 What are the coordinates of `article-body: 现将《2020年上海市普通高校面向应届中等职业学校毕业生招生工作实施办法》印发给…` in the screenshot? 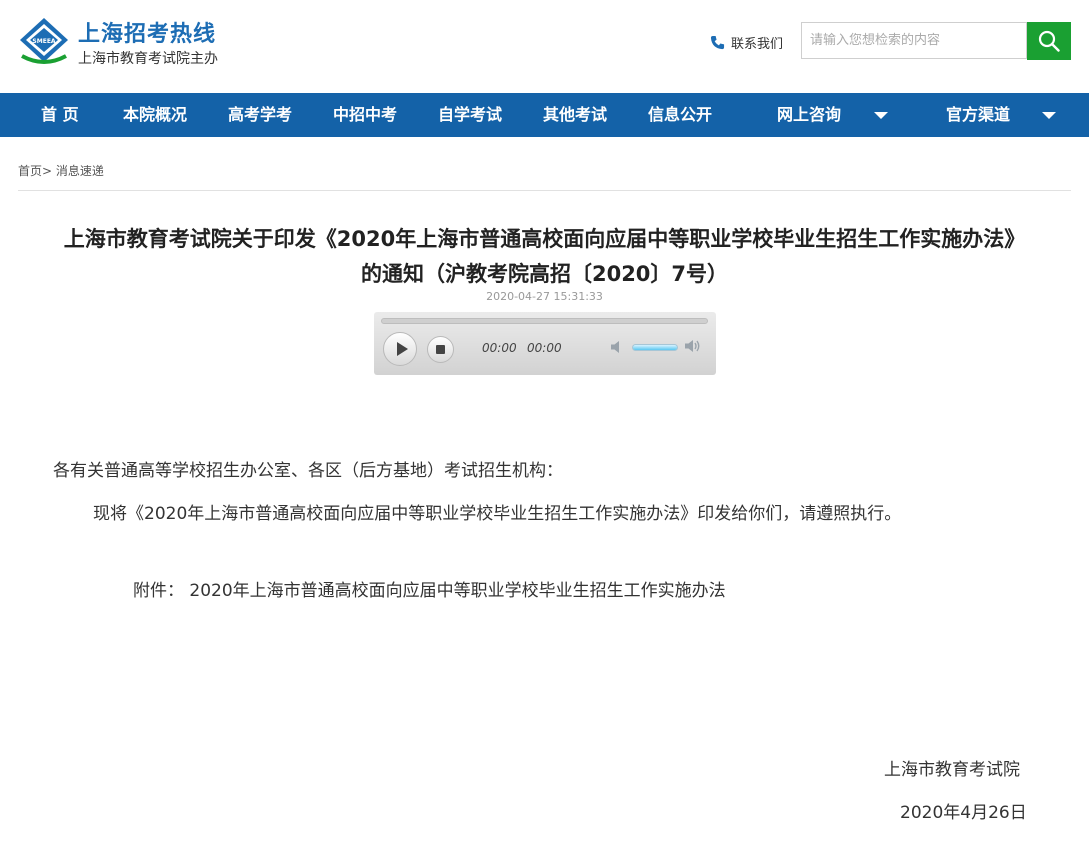 It's located at (497, 514).